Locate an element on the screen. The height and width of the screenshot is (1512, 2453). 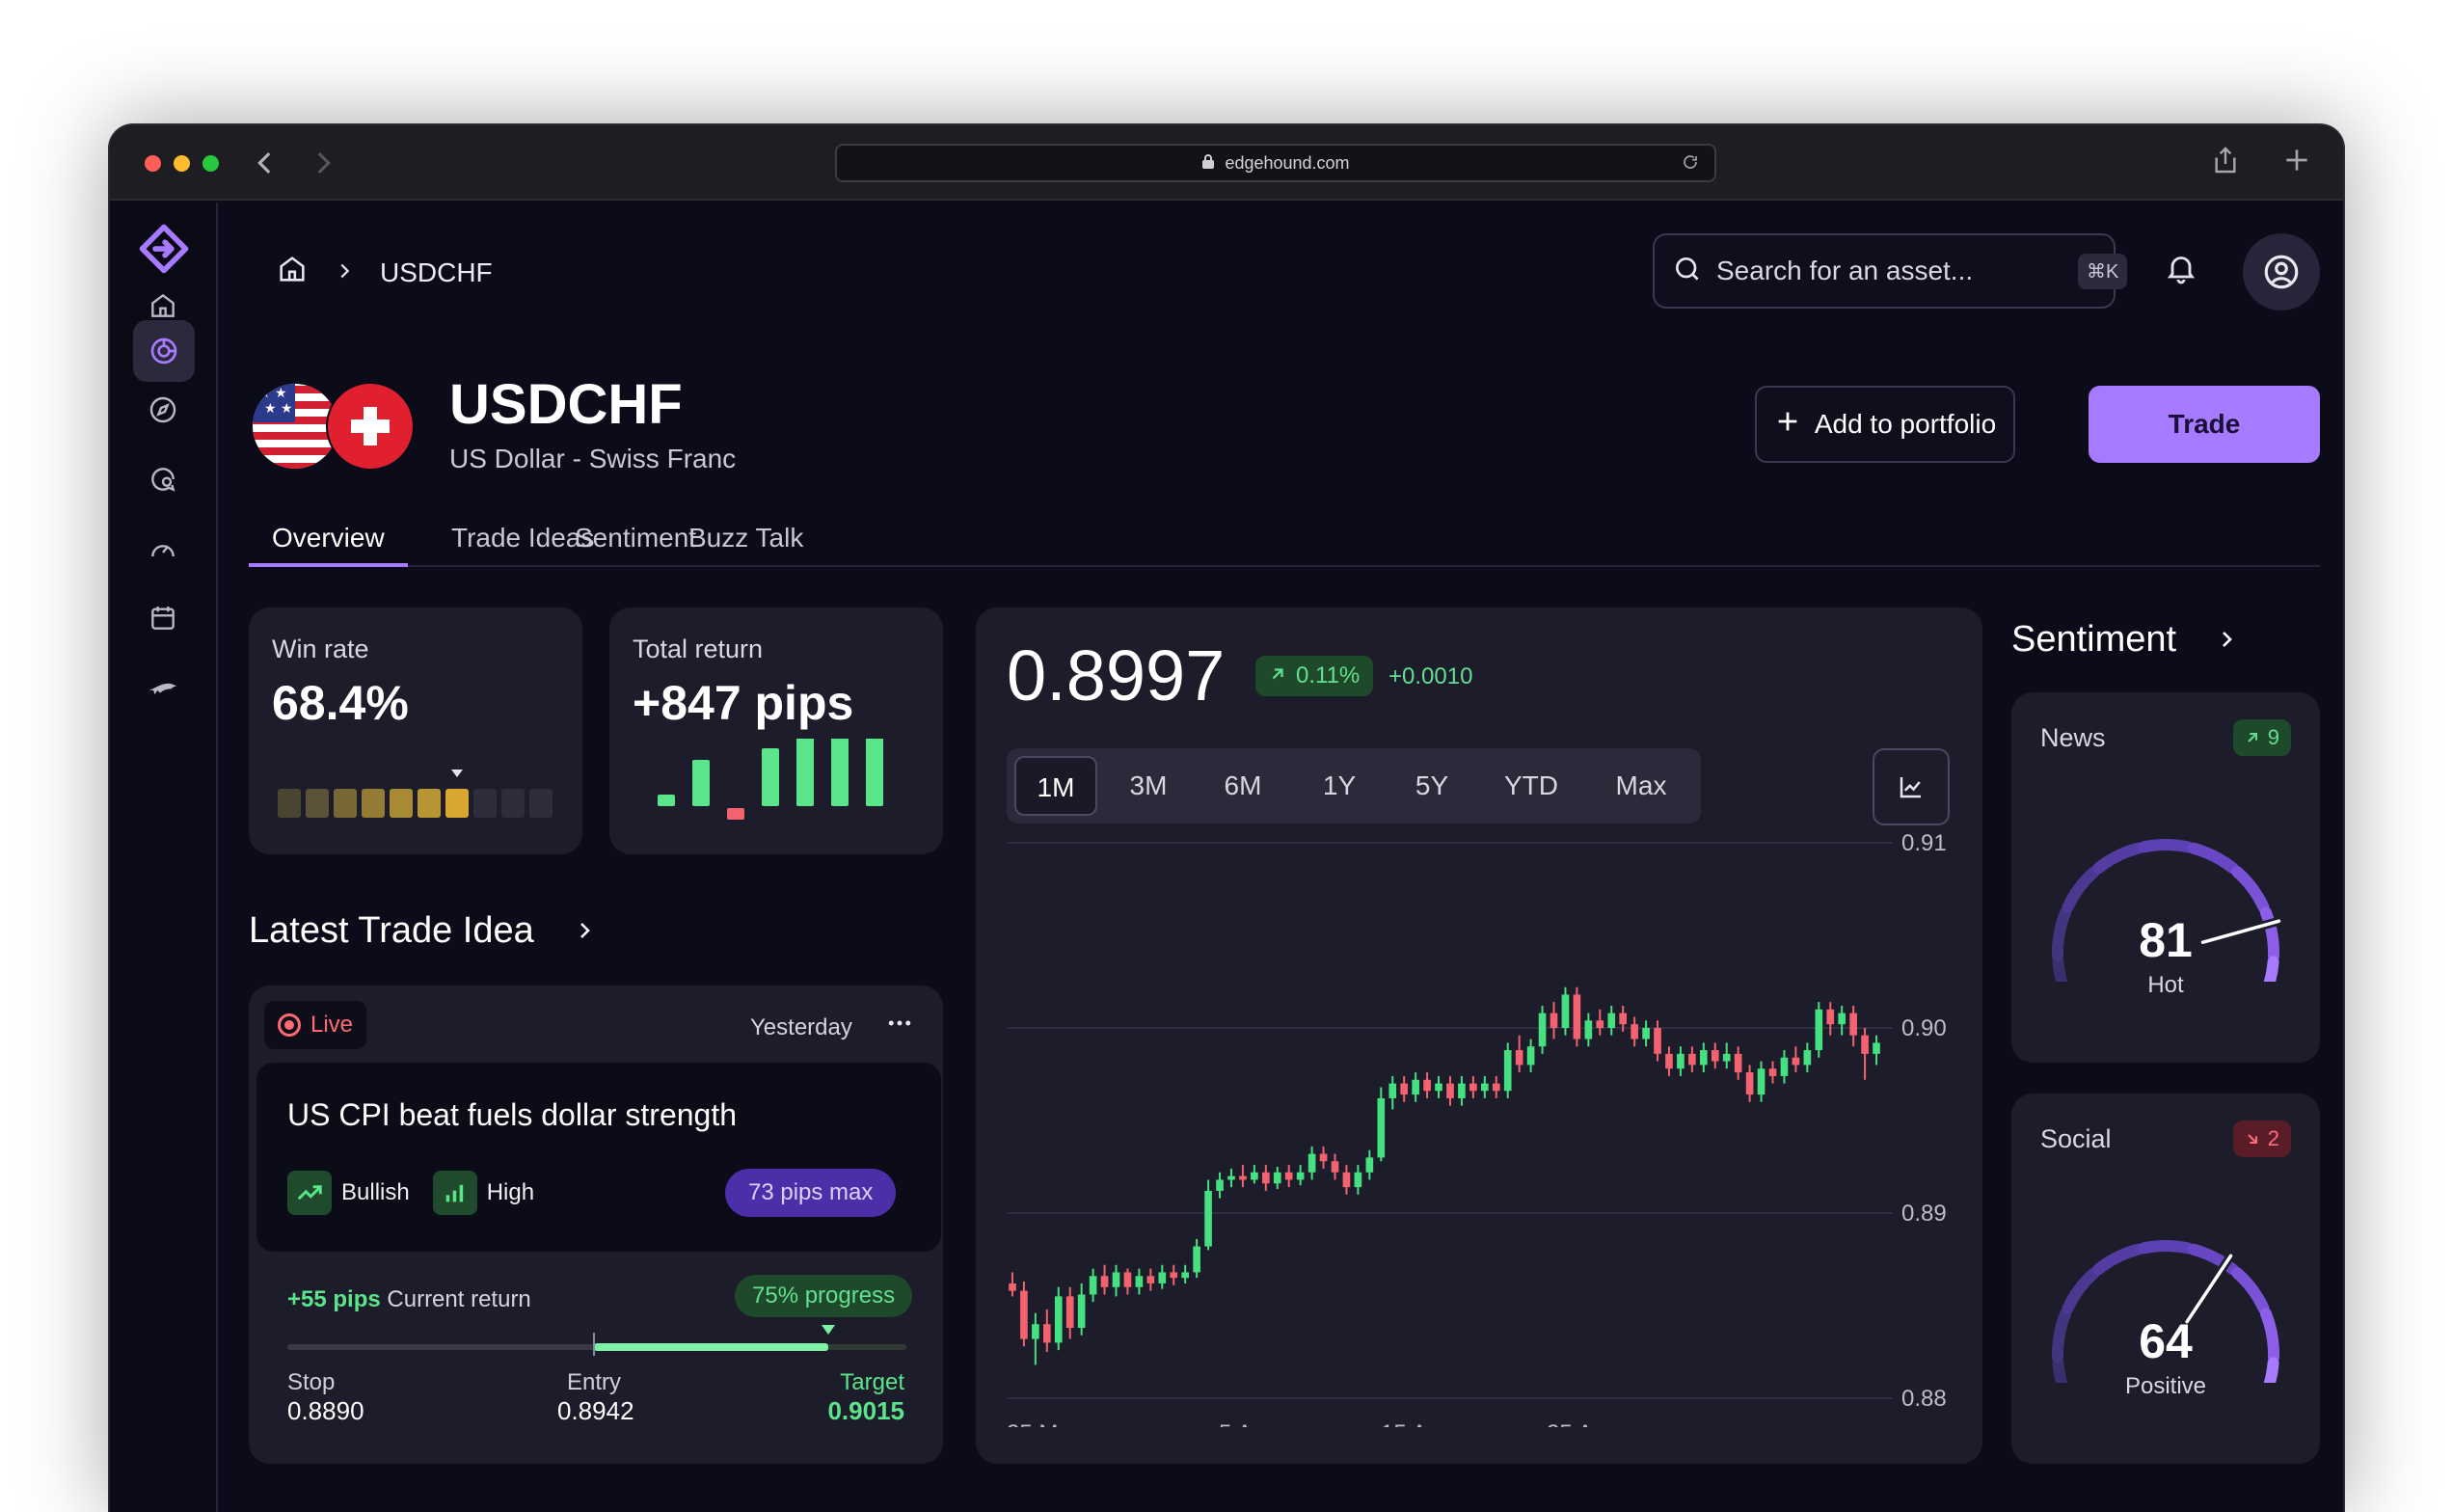
entry-tick is located at coordinates (594, 1344).